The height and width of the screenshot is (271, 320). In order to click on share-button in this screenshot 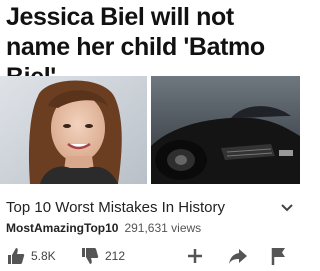, I will do `click(238, 256)`.